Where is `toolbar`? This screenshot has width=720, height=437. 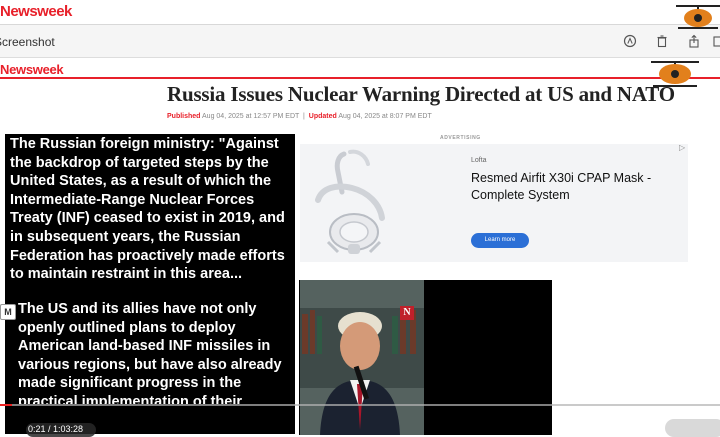 toolbar is located at coordinates (360, 41).